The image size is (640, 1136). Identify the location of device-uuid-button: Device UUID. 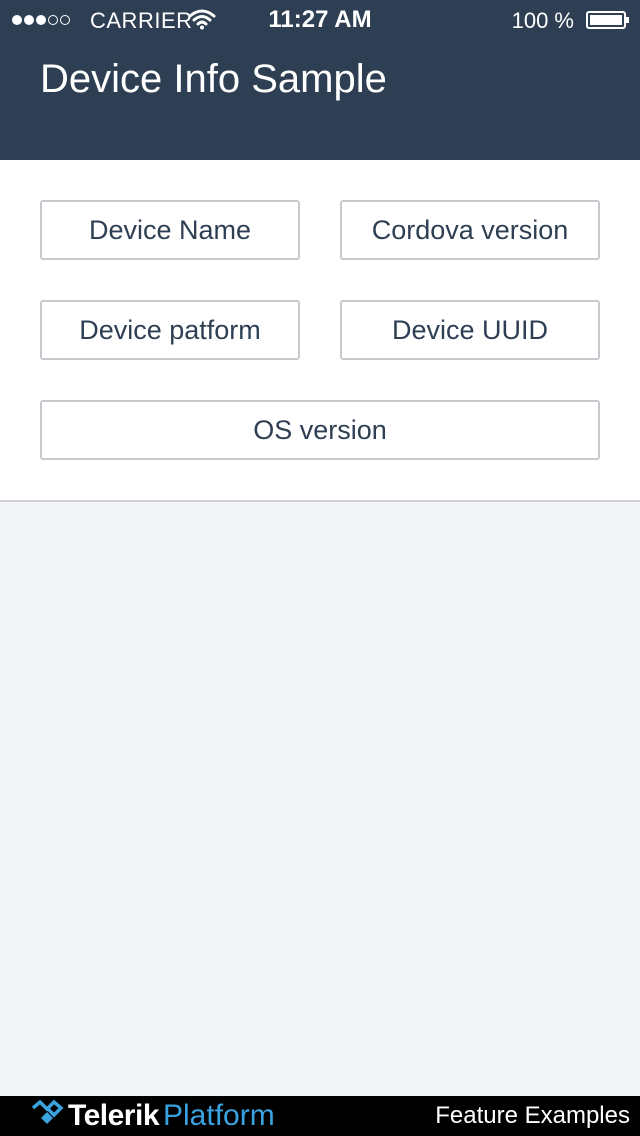
(470, 330).